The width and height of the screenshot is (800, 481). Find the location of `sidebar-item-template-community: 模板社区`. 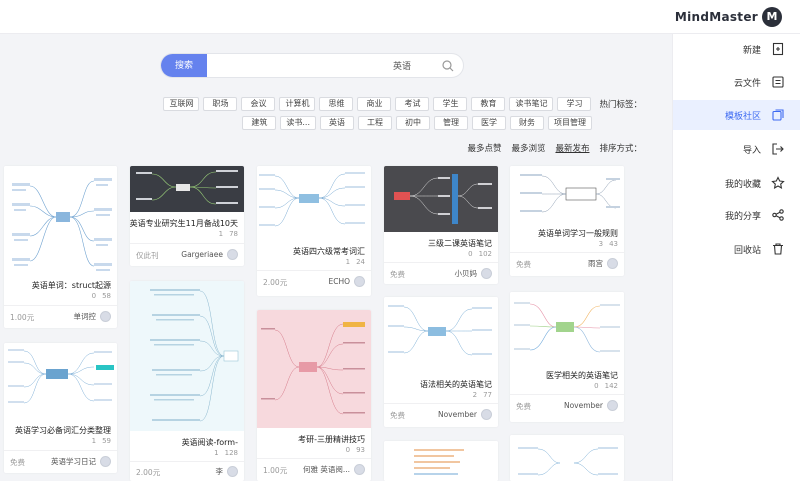

sidebar-item-template-community: 模板社区 is located at coordinates (736, 115).